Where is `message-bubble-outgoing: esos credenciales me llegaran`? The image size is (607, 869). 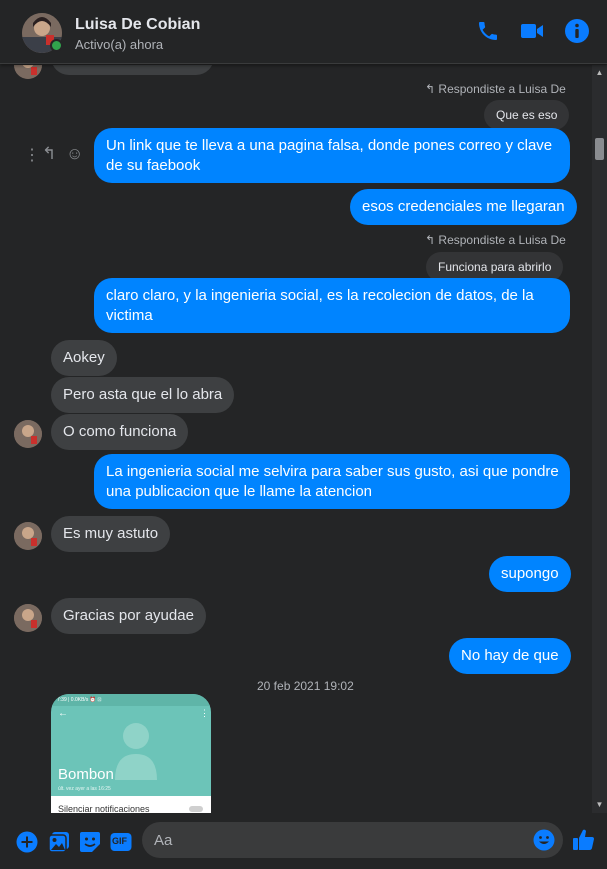
message-bubble-outgoing: esos credenciales me llegaran is located at coordinates (463, 207).